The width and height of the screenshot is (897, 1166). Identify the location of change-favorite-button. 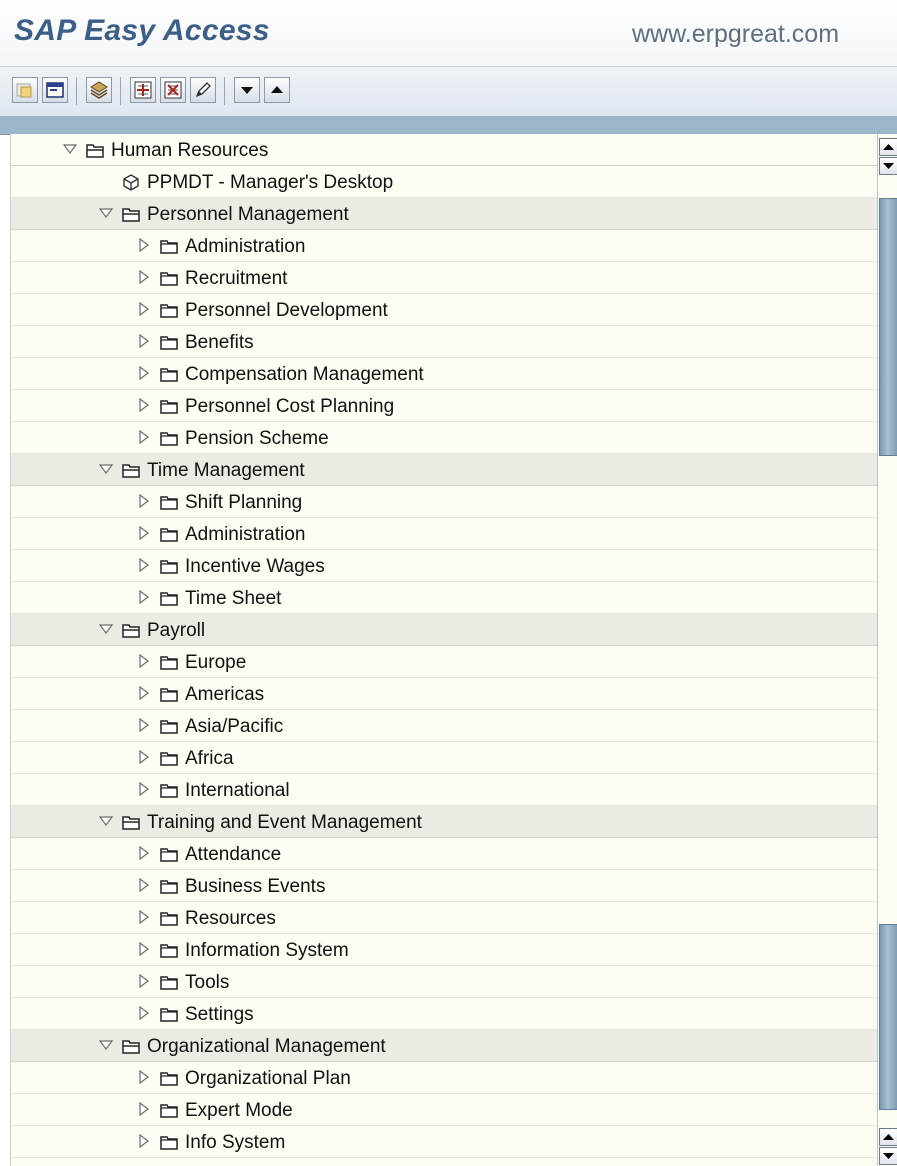
(203, 90).